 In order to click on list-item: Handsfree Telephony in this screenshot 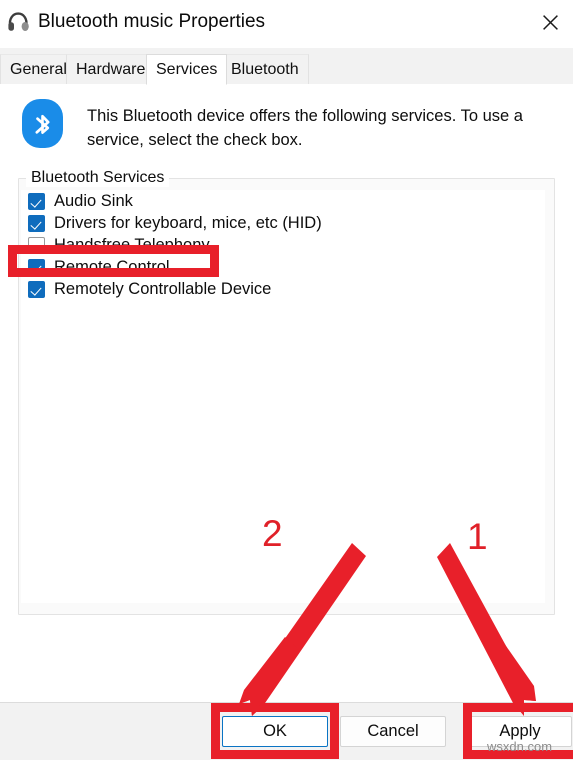, I will do `click(283, 245)`.